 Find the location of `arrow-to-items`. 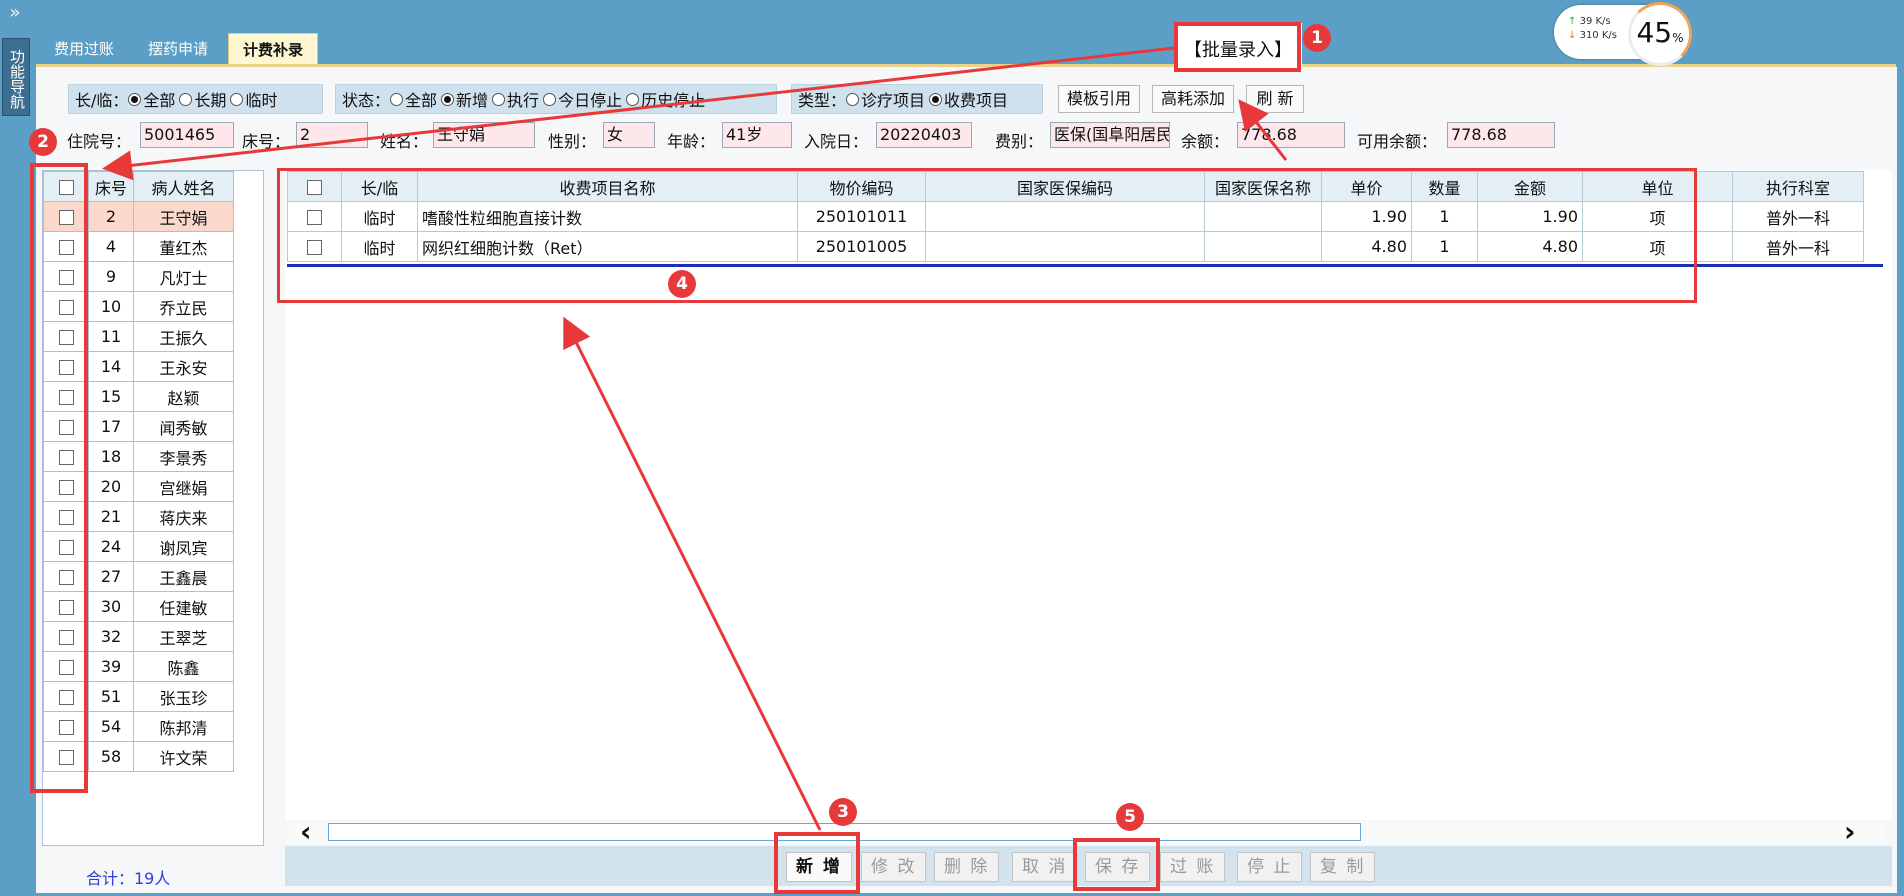

arrow-to-items is located at coordinates (692, 573).